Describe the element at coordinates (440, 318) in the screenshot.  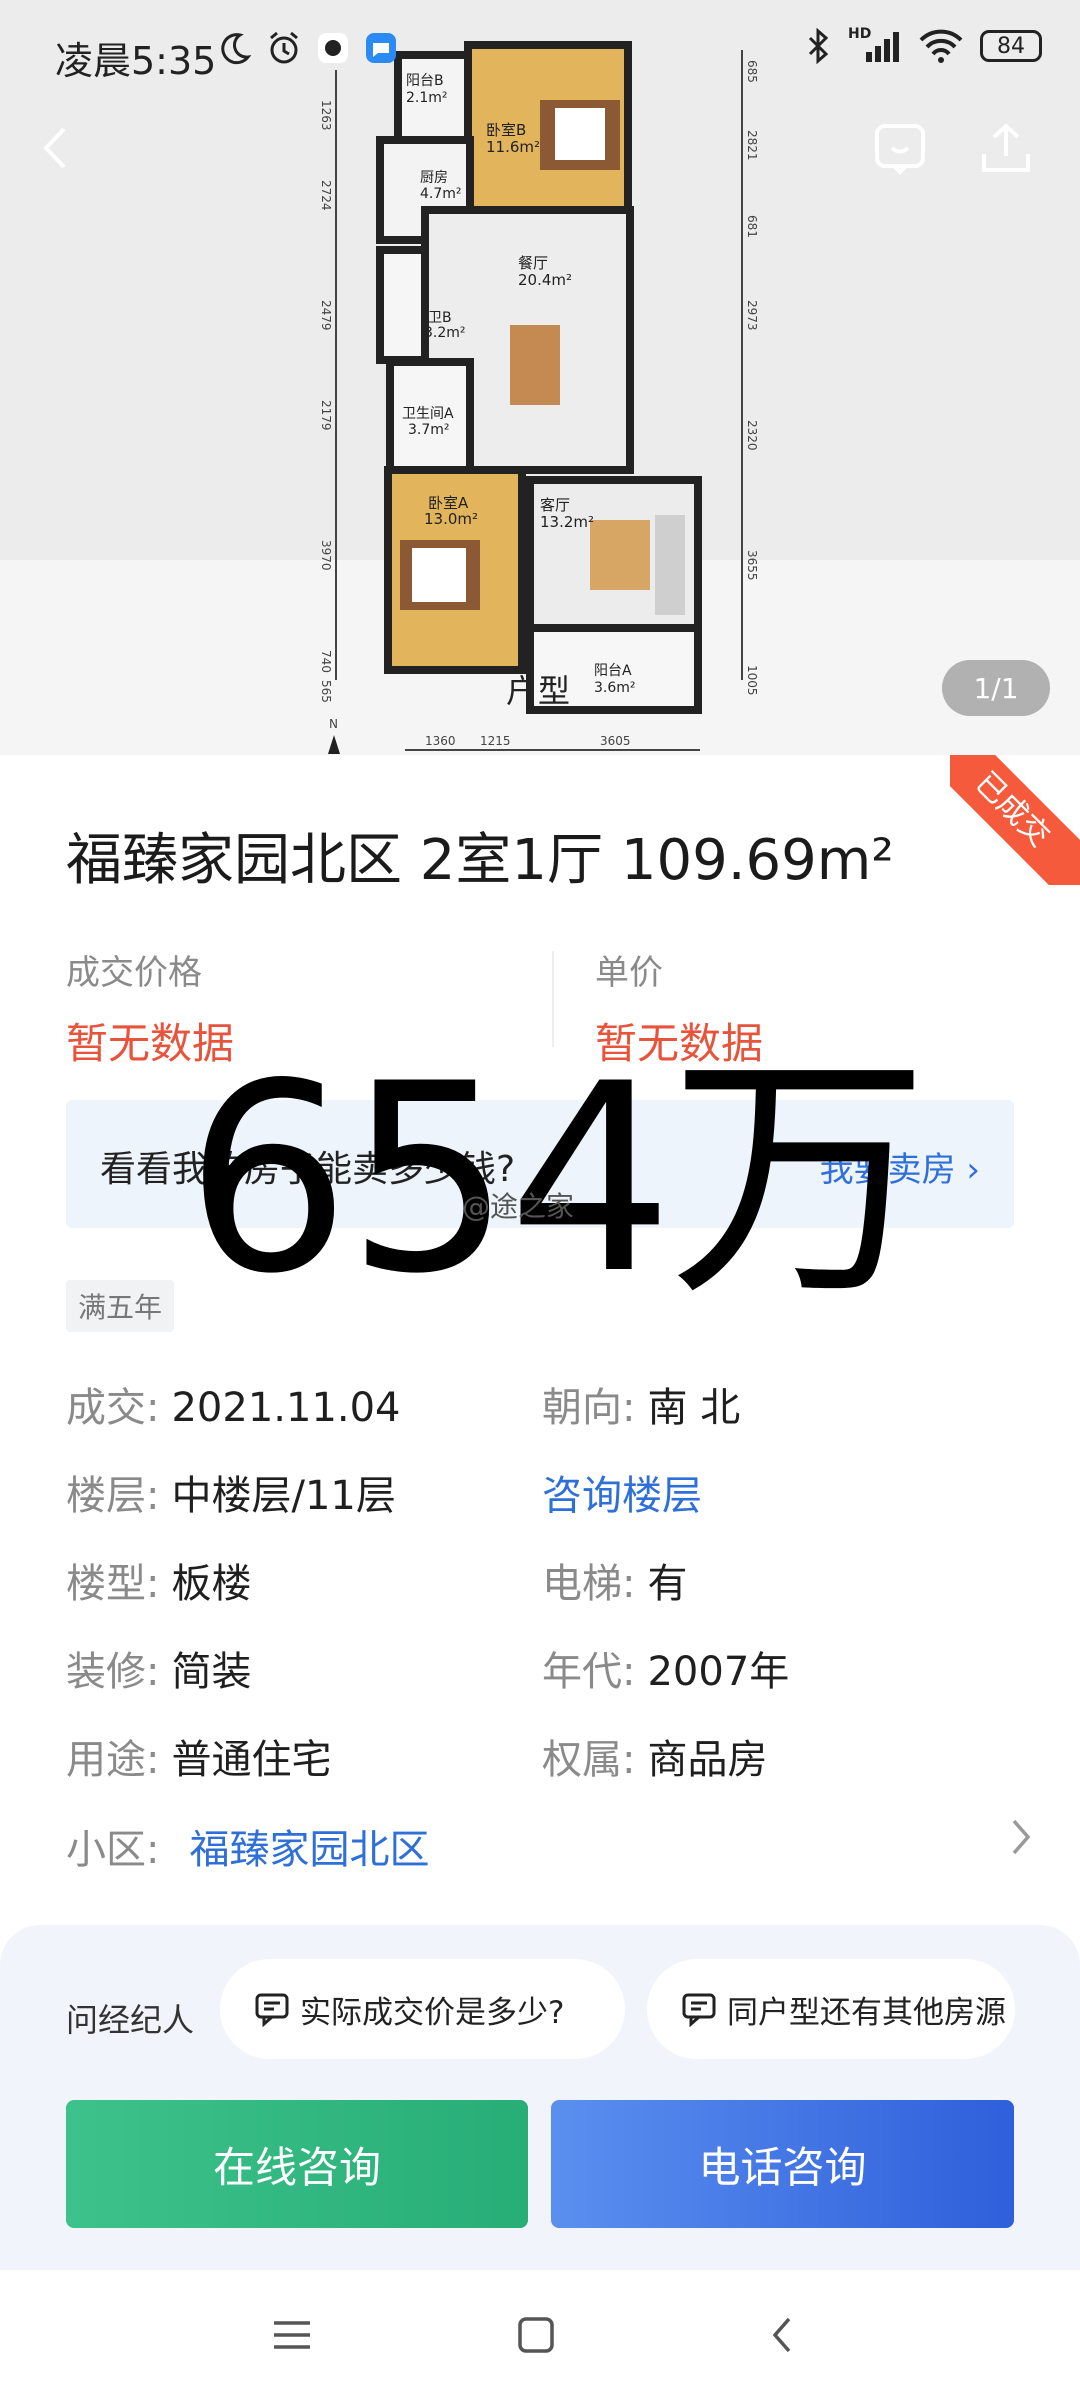
I see `svg-text: 卫B` at that location.